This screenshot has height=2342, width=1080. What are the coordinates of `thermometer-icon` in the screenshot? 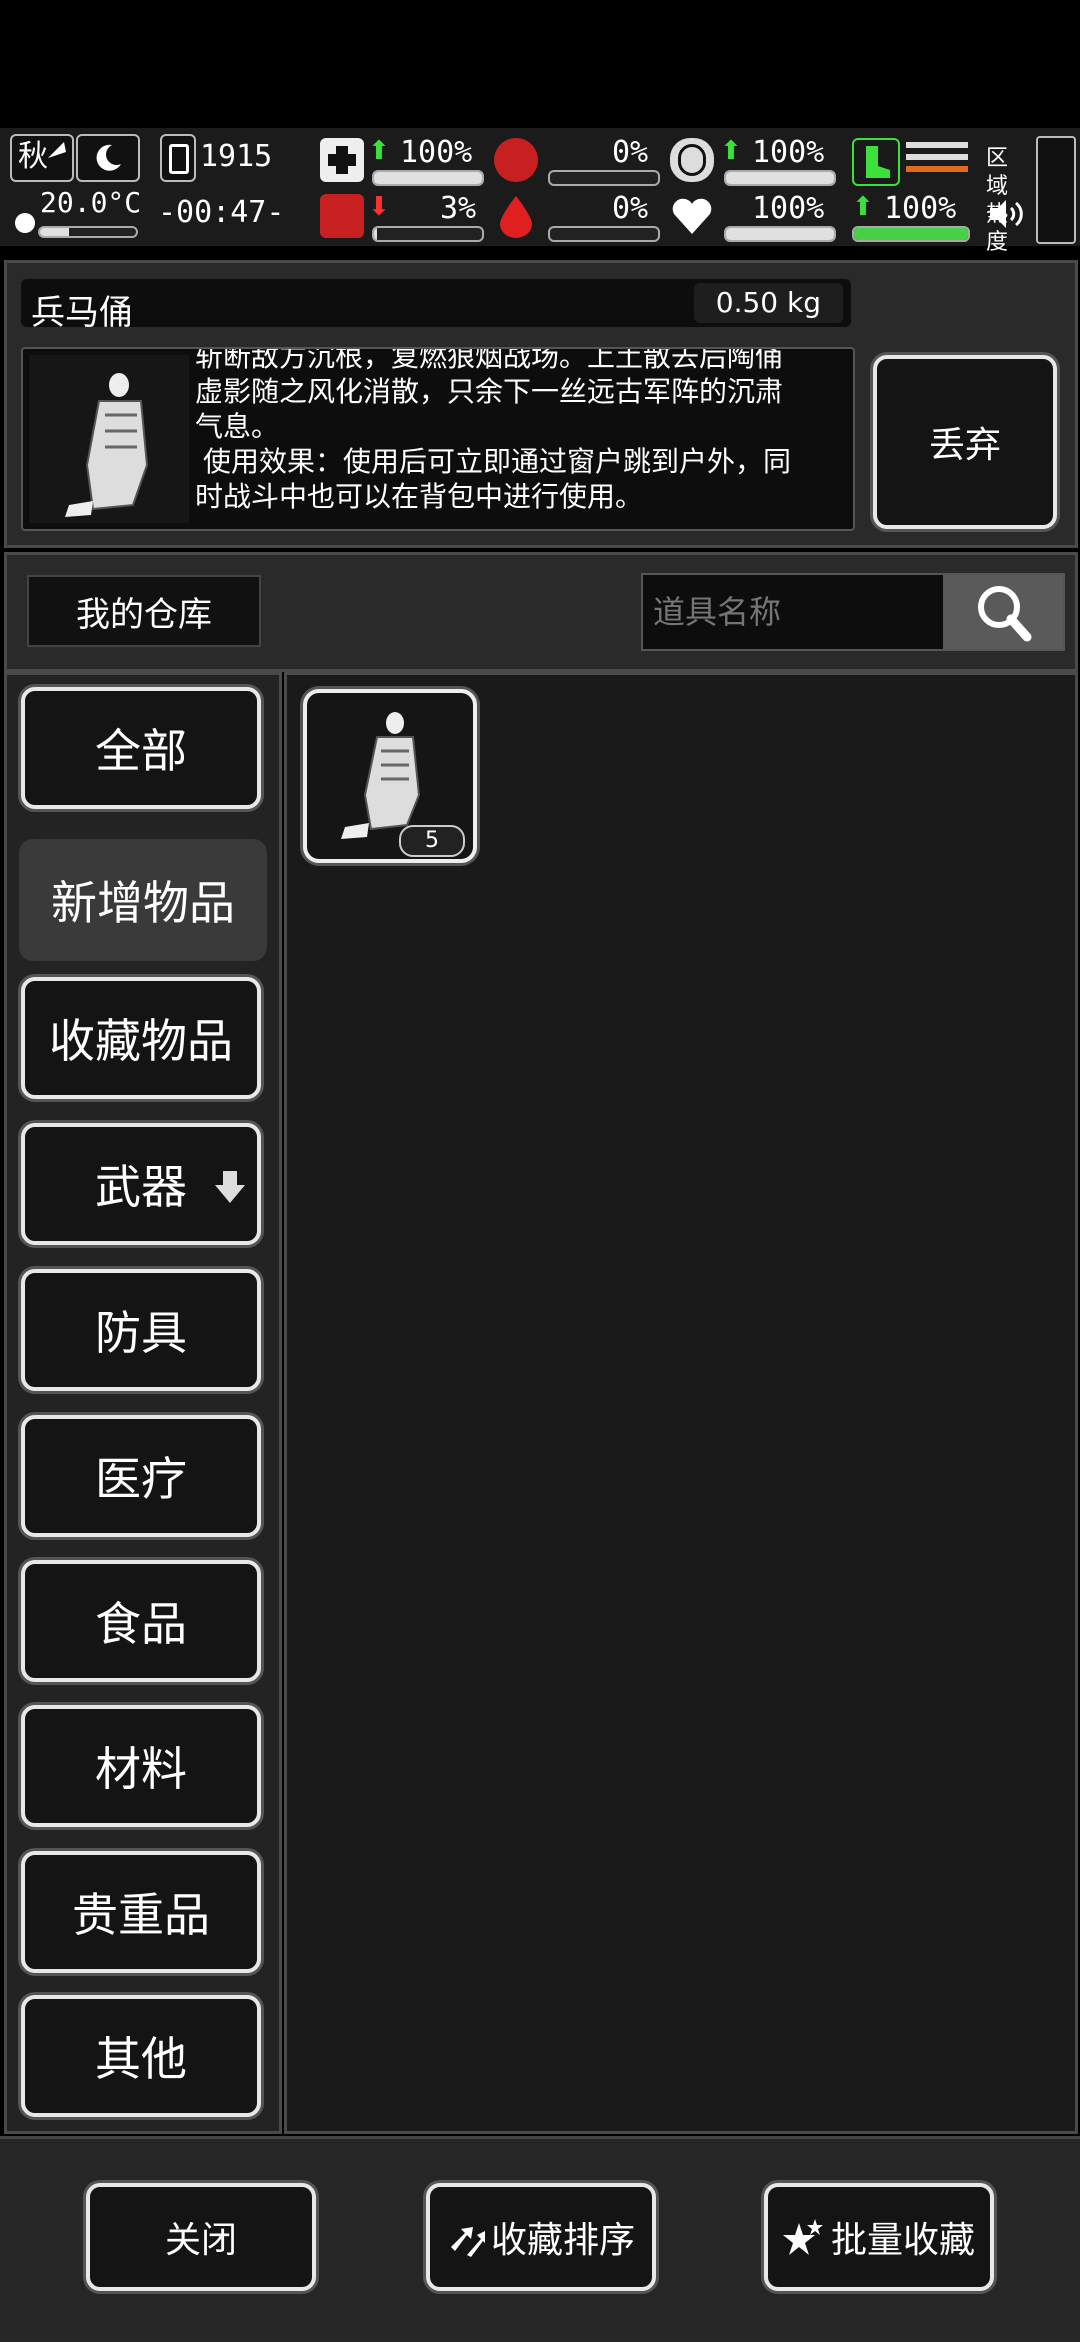 It's located at (25, 223).